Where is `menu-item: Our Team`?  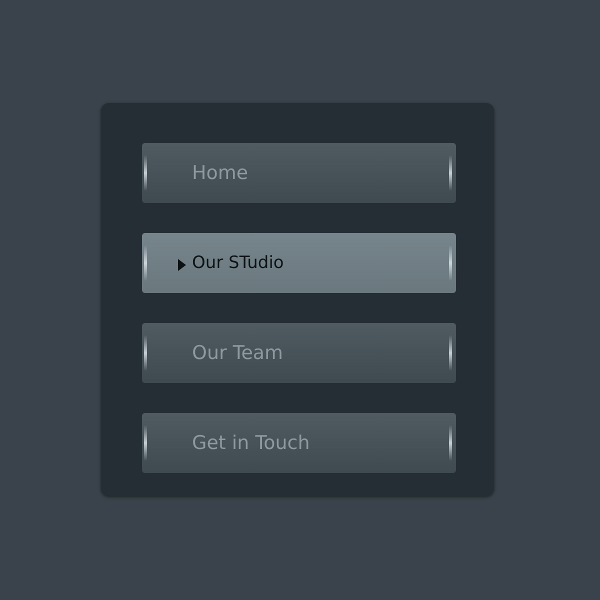
menu-item: Our Team is located at coordinates (299, 353).